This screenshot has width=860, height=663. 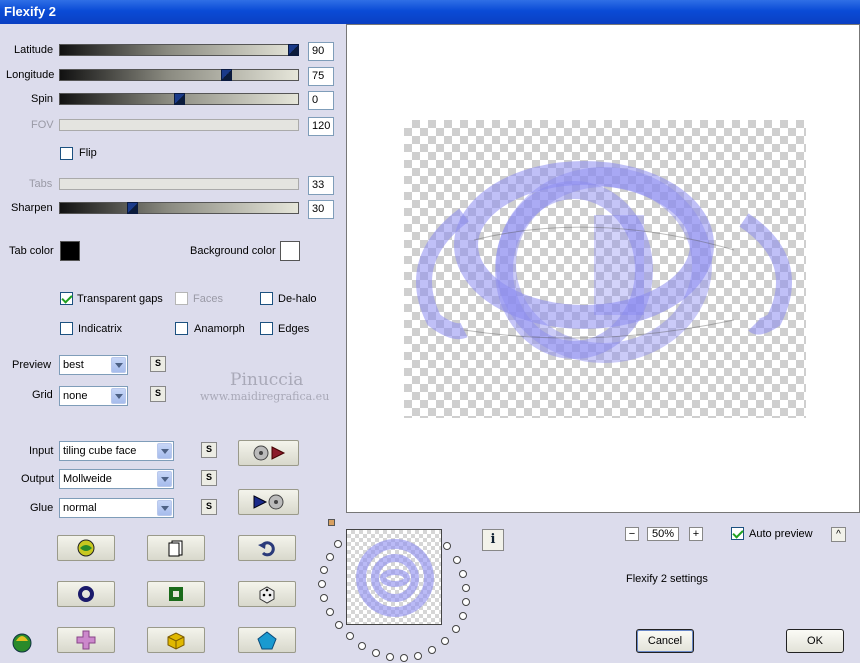 I want to click on sharpen-value-field: 30, so click(x=321, y=209).